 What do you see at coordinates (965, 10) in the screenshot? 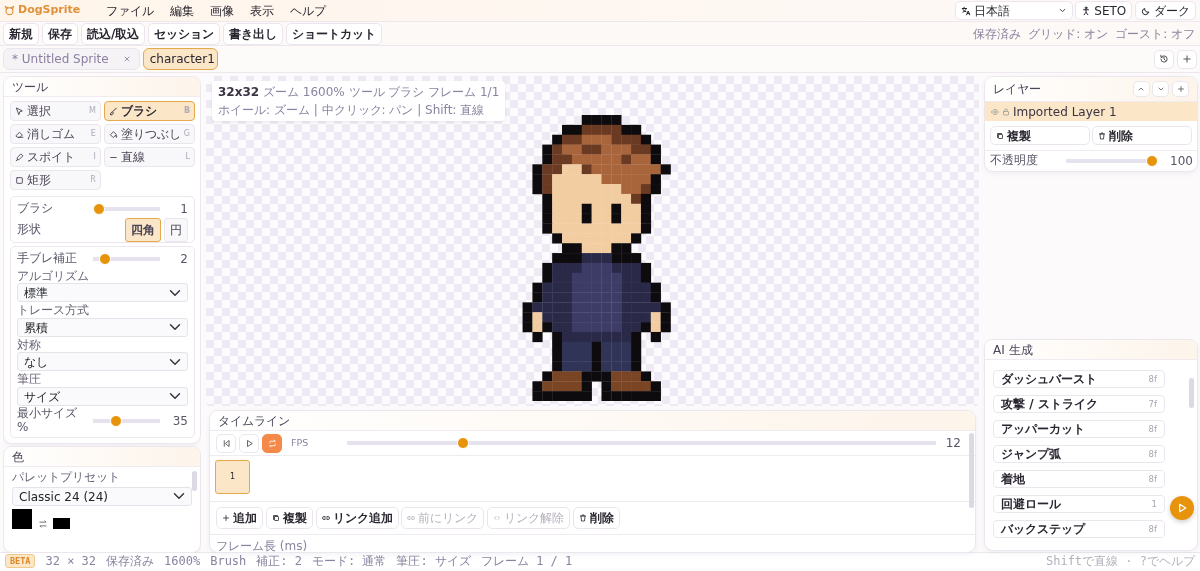
I see `translate-icon` at bounding box center [965, 10].